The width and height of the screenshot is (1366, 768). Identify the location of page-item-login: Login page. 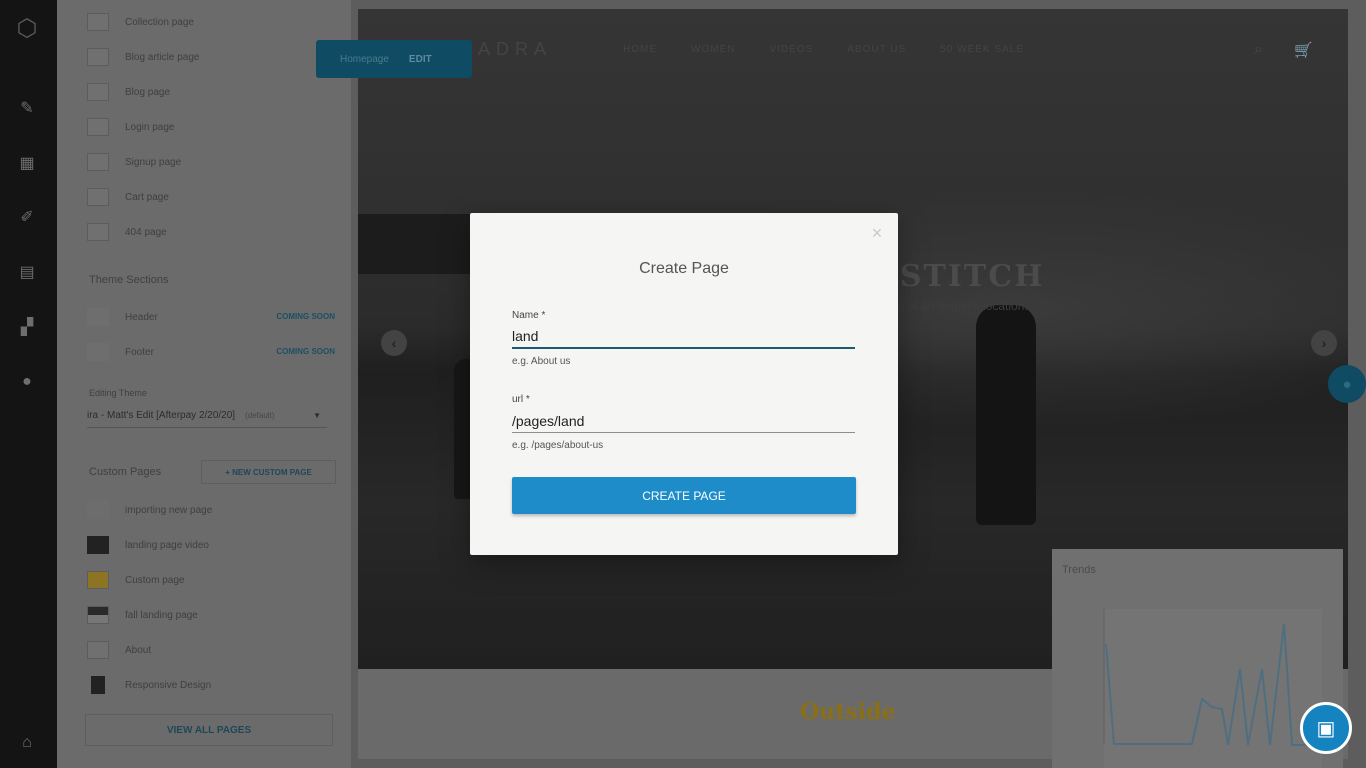
(131, 127).